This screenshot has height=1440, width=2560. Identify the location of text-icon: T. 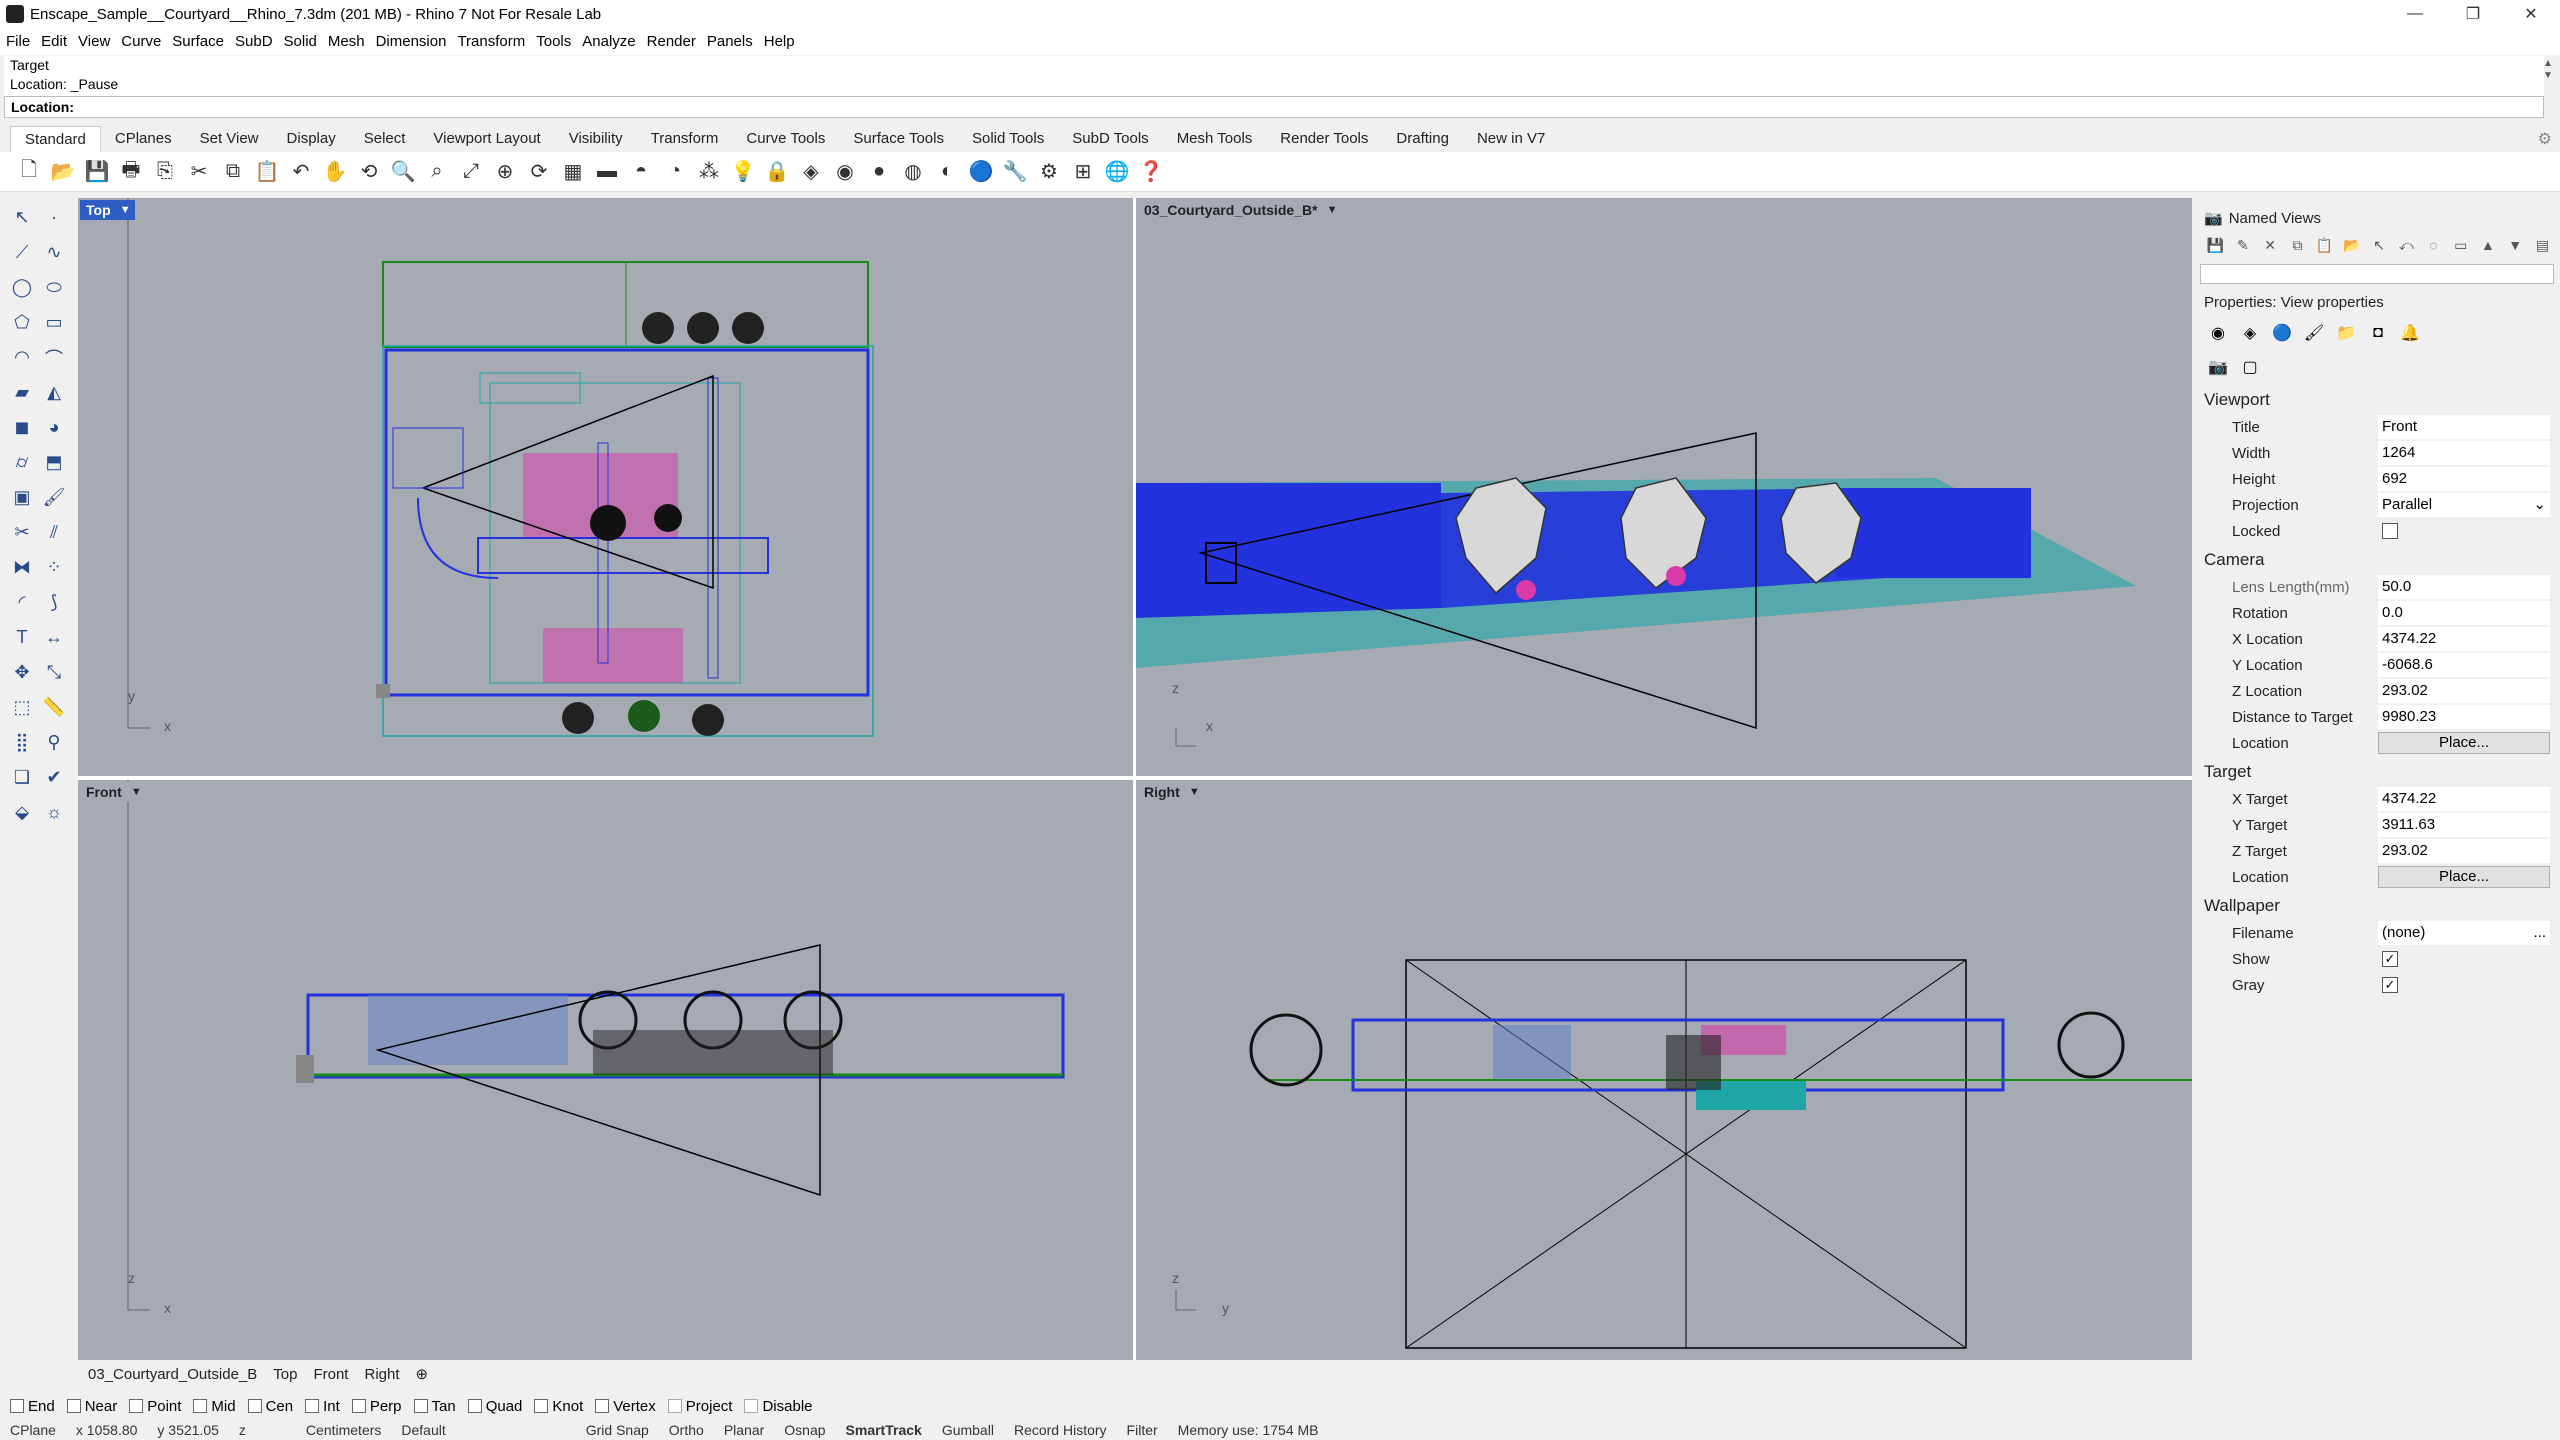
(22, 638).